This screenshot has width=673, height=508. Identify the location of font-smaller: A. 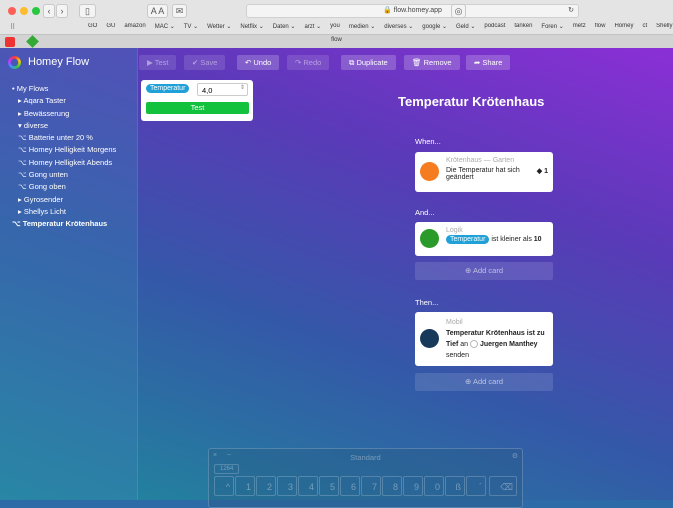
(154, 11).